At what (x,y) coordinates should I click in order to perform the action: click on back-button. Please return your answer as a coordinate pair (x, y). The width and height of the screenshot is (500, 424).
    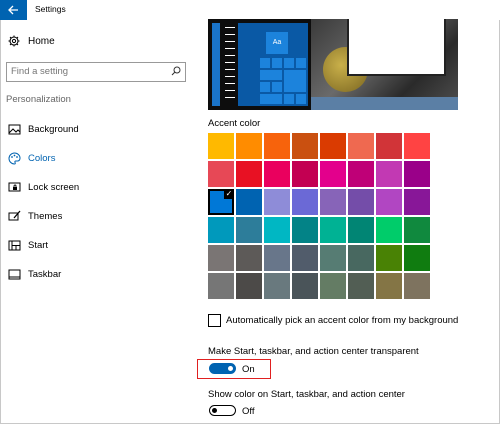
    Looking at the image, I should click on (13, 10).